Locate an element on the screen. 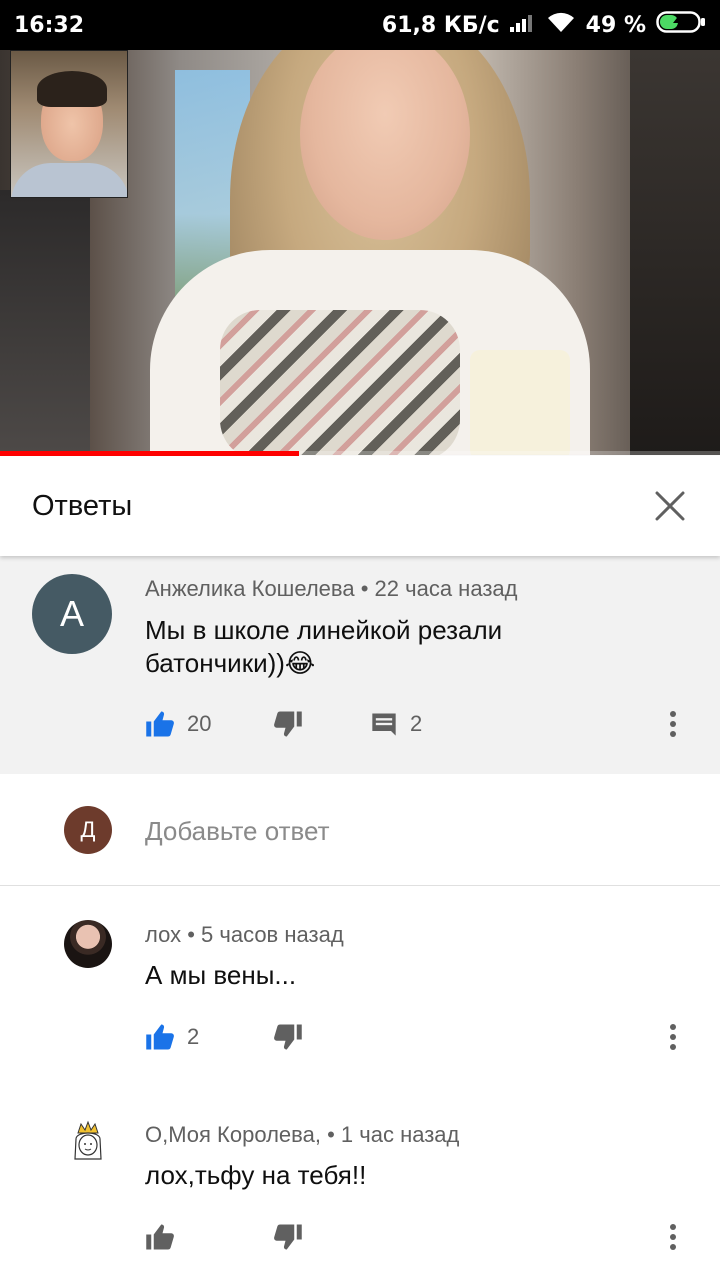  comment-actions: 20 2 is located at coordinates (425, 724).